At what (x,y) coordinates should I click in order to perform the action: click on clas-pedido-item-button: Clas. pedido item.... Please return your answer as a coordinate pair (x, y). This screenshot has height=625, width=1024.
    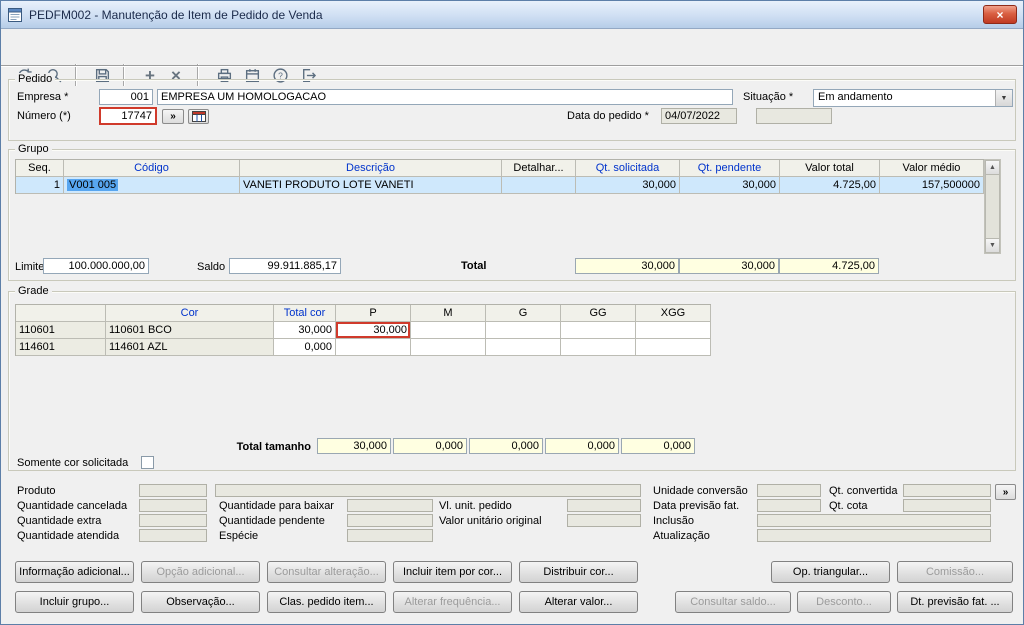
    Looking at the image, I should click on (326, 602).